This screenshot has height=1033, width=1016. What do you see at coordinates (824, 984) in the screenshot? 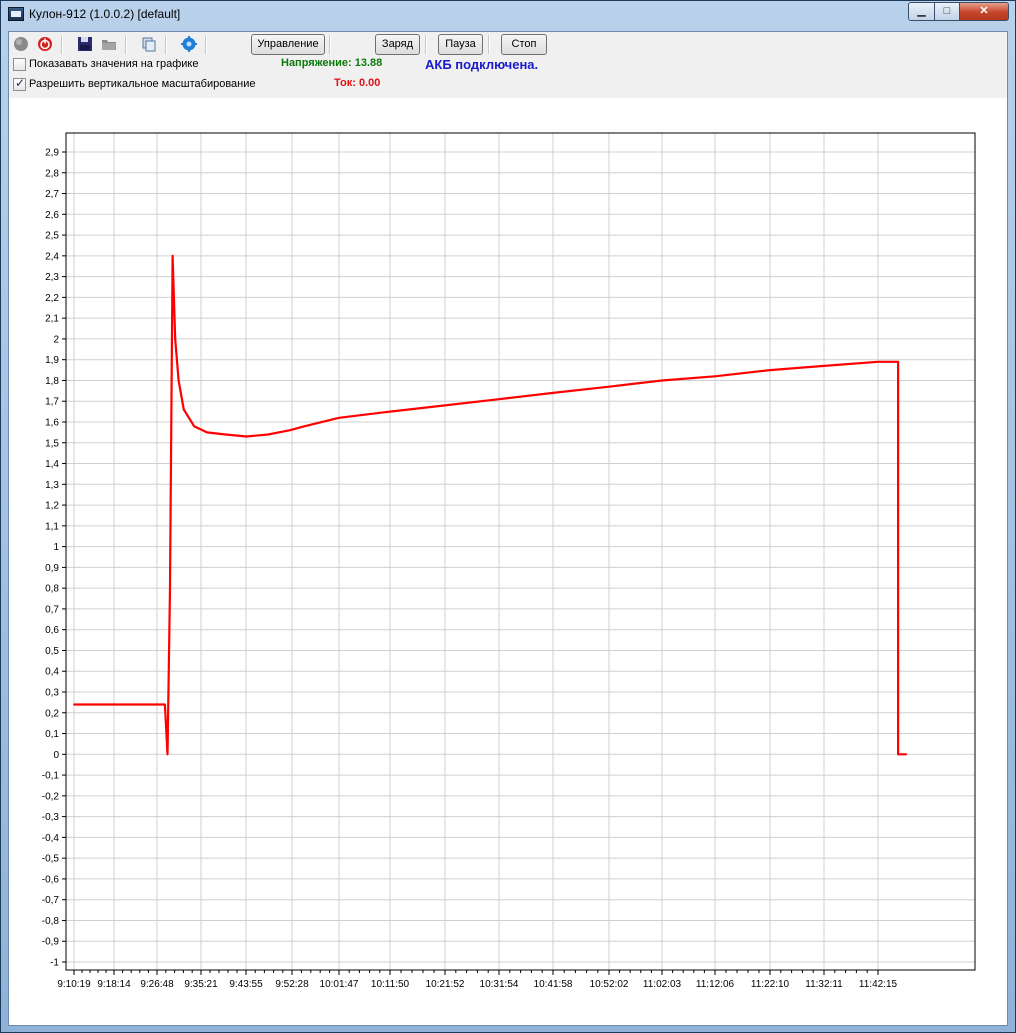
I see `x-tick-label: 11:32:11` at bounding box center [824, 984].